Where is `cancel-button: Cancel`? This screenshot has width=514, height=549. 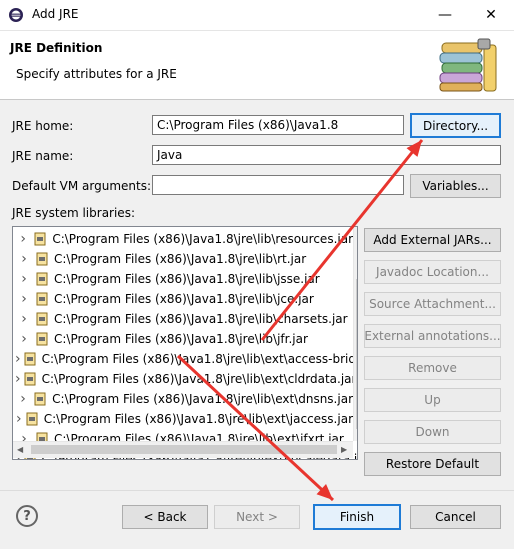
cancel-button: Cancel is located at coordinates (455, 517).